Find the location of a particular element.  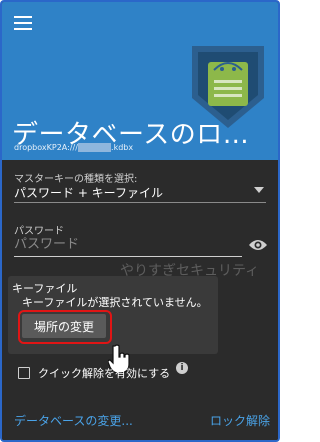

eye-icon is located at coordinates (258, 245).